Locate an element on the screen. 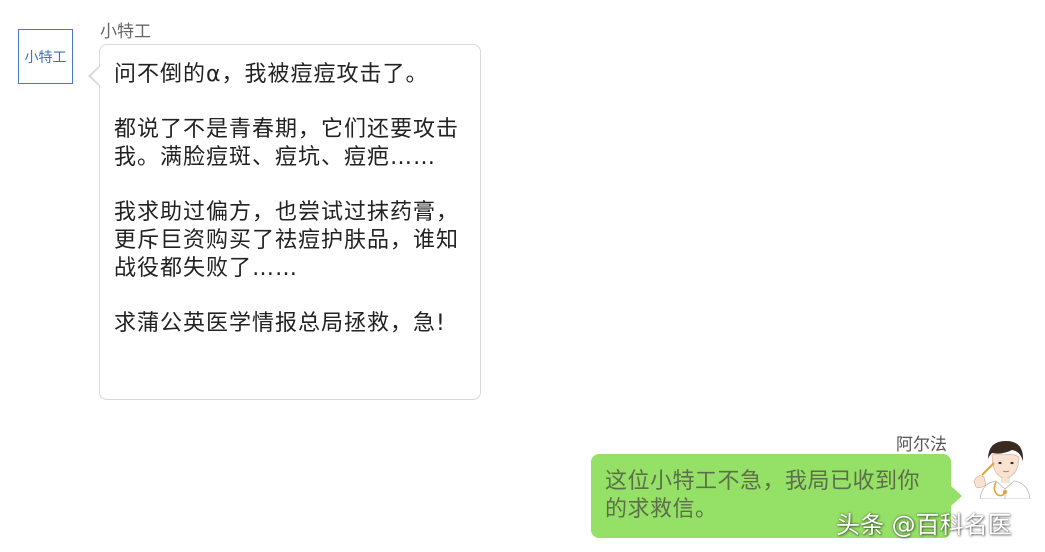 The height and width of the screenshot is (552, 1045). bubble-tail is located at coordinates (956, 496).